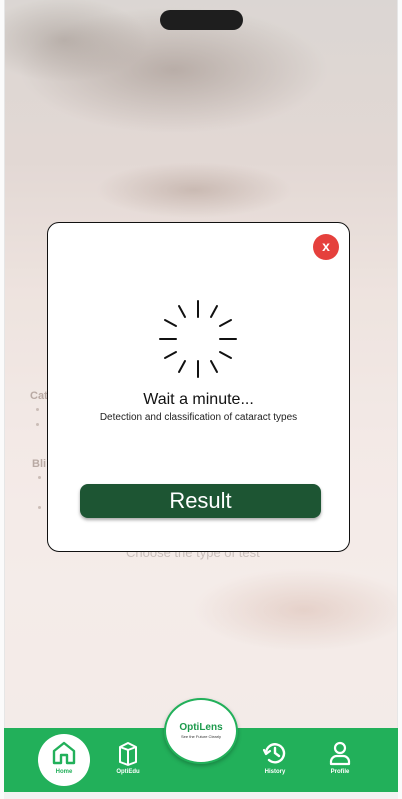 This screenshot has height=799, width=402. I want to click on book-icon, so click(128, 754).